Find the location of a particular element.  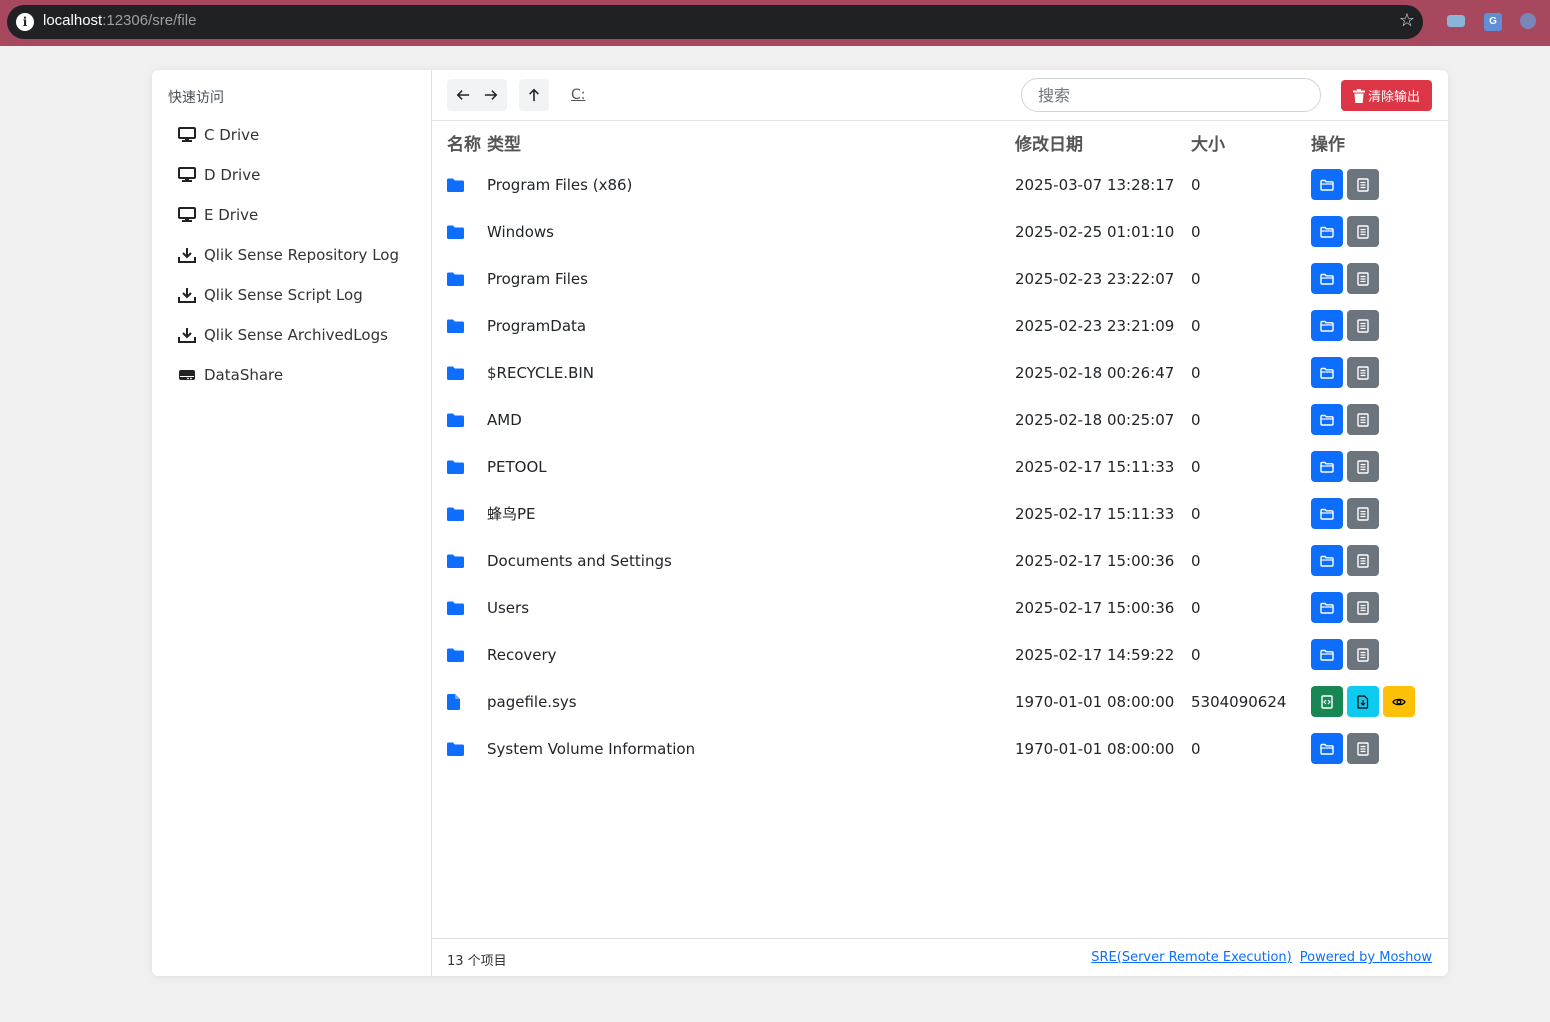

clear-output-button: 清除输出 is located at coordinates (1386, 95).